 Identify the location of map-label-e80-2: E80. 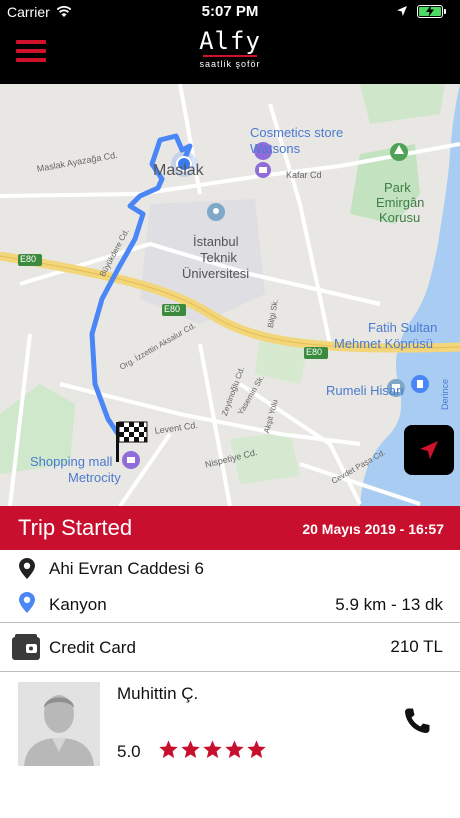
(172, 309).